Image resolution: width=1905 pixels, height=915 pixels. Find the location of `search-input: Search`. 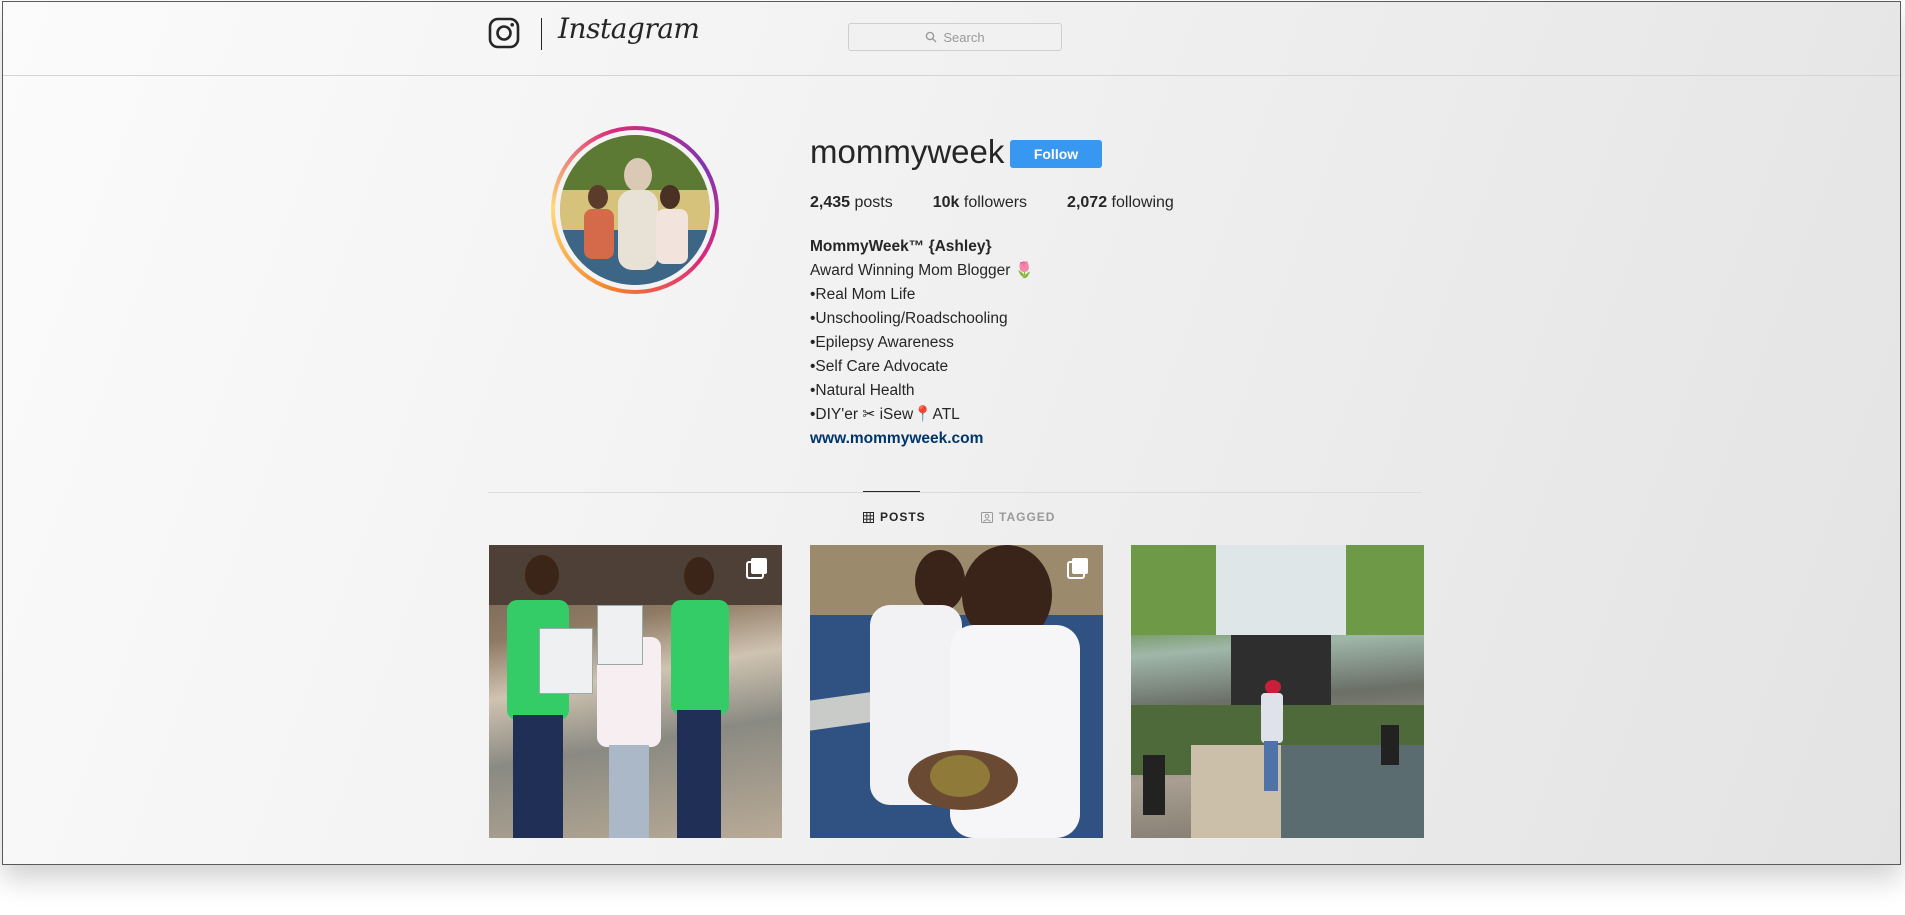

search-input: Search is located at coordinates (955, 37).